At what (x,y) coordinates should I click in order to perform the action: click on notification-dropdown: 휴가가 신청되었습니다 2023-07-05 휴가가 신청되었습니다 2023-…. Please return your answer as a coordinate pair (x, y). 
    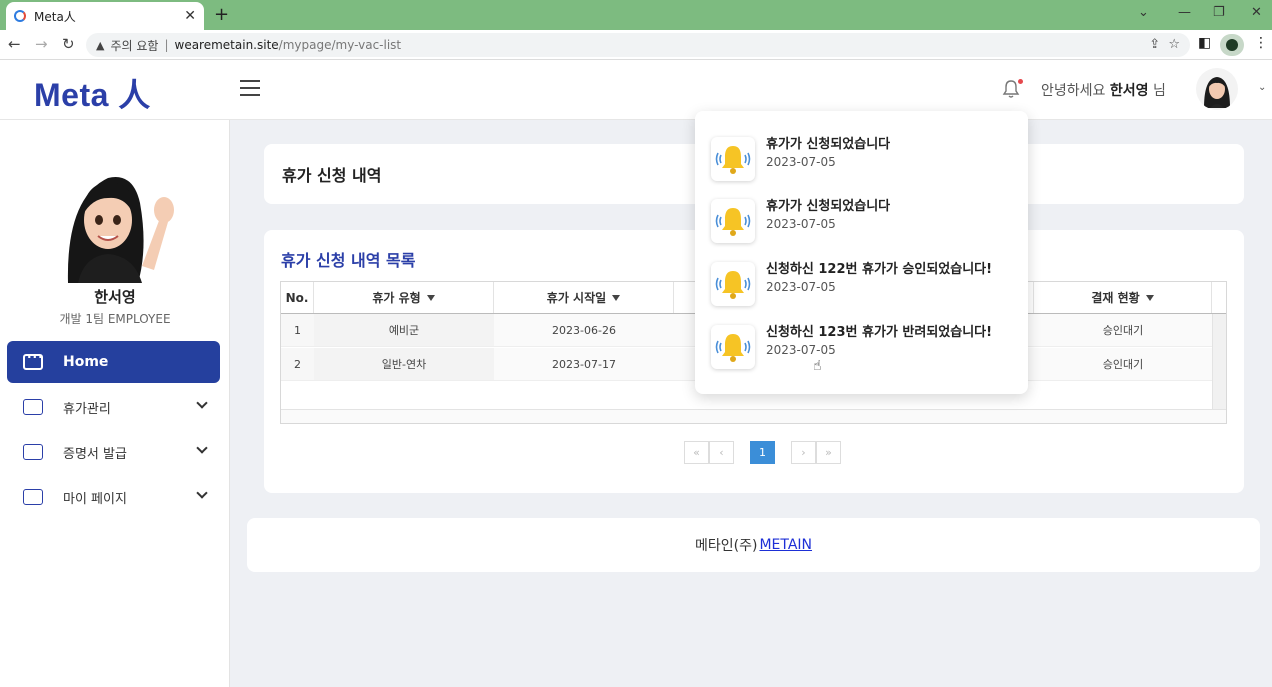
    Looking at the image, I should click on (861, 252).